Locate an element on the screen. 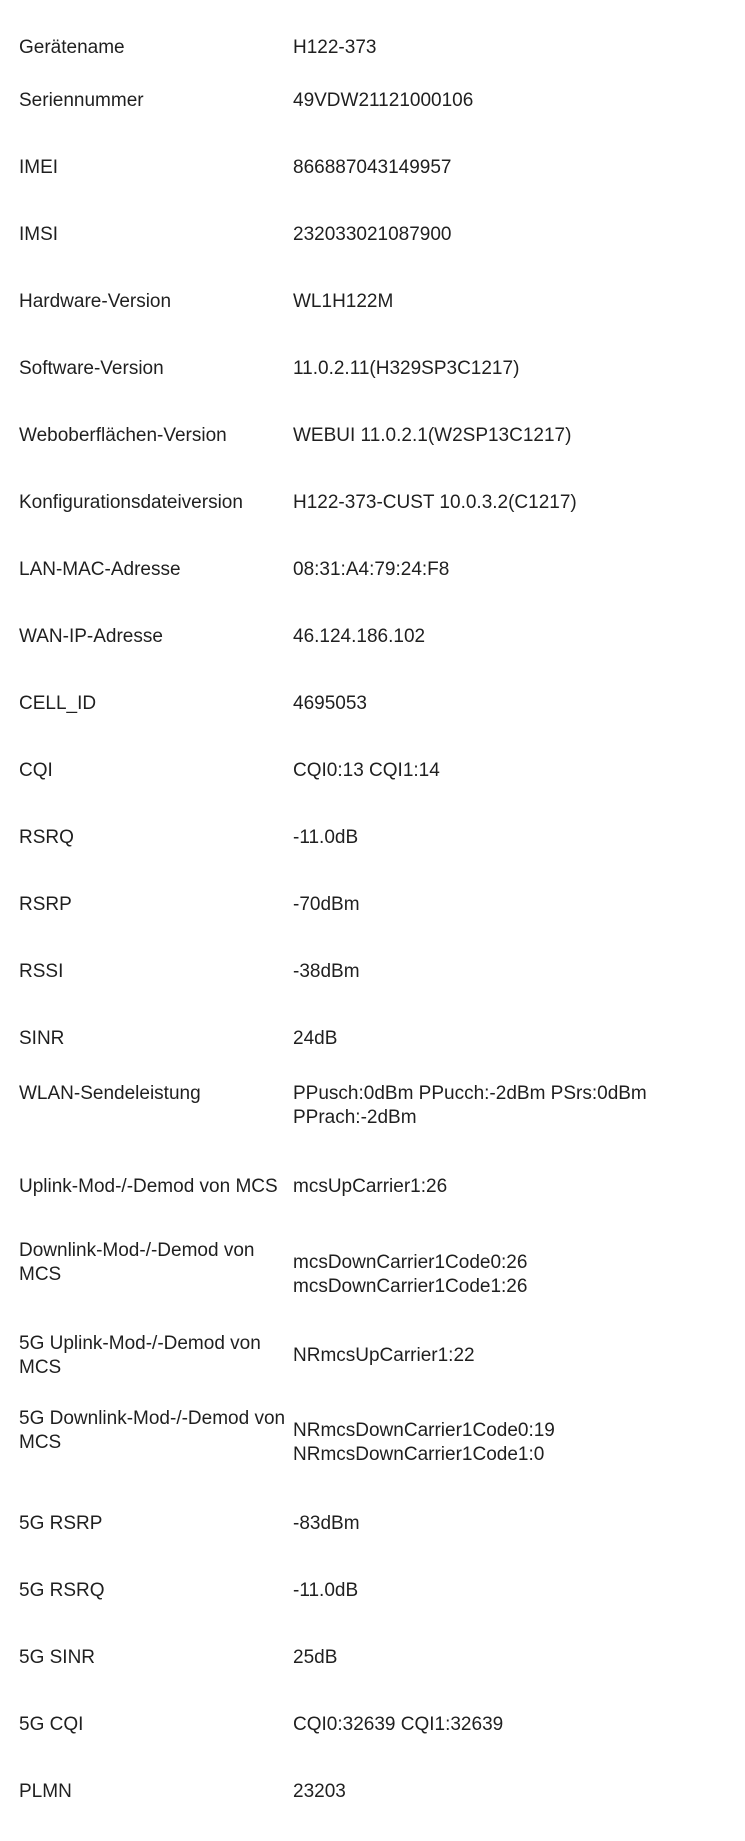 The width and height of the screenshot is (745, 1841). label-webui-version: Weboberflächen-Version is located at coordinates (123, 435).